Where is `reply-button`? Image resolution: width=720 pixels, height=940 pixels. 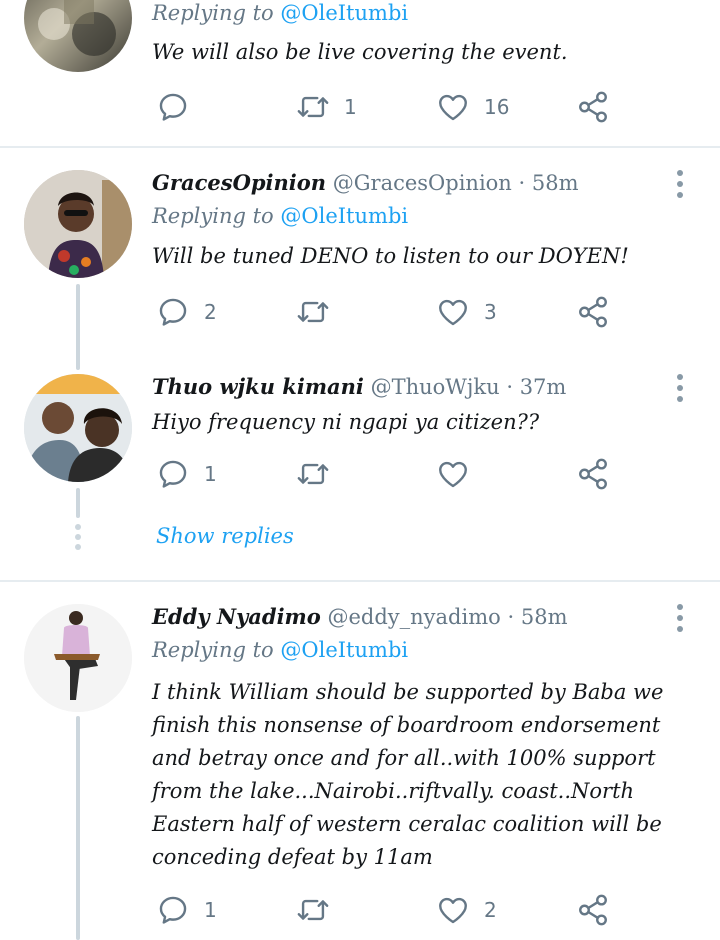
reply-button is located at coordinates (180, 107).